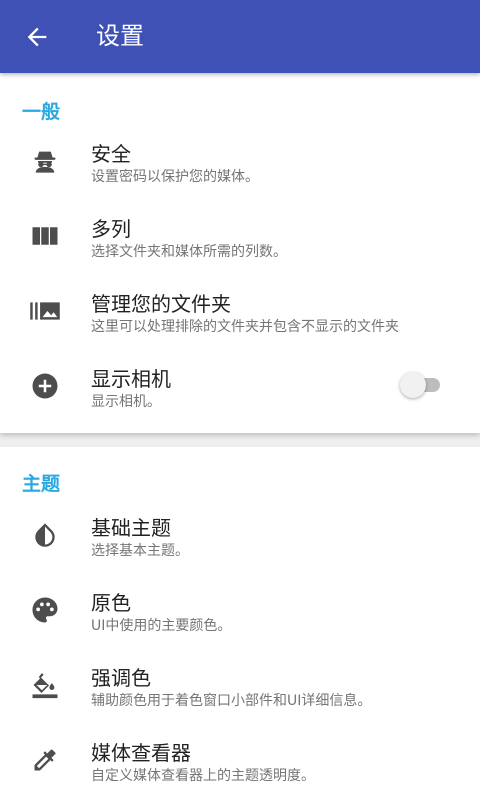  Describe the element at coordinates (231, 701) in the screenshot. I see `setting-subtitle: 辅助颜色用于着色窗口小部件和UI详细信息。` at that location.